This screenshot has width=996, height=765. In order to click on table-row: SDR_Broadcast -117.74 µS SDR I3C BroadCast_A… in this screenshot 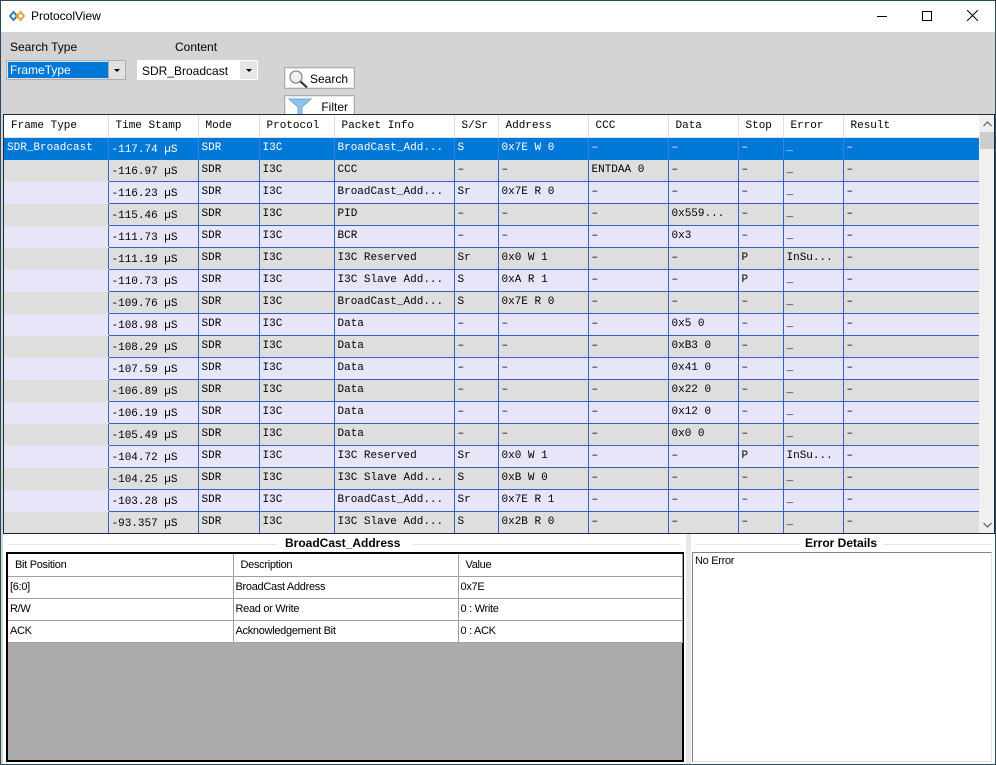, I will do `click(492, 148)`.